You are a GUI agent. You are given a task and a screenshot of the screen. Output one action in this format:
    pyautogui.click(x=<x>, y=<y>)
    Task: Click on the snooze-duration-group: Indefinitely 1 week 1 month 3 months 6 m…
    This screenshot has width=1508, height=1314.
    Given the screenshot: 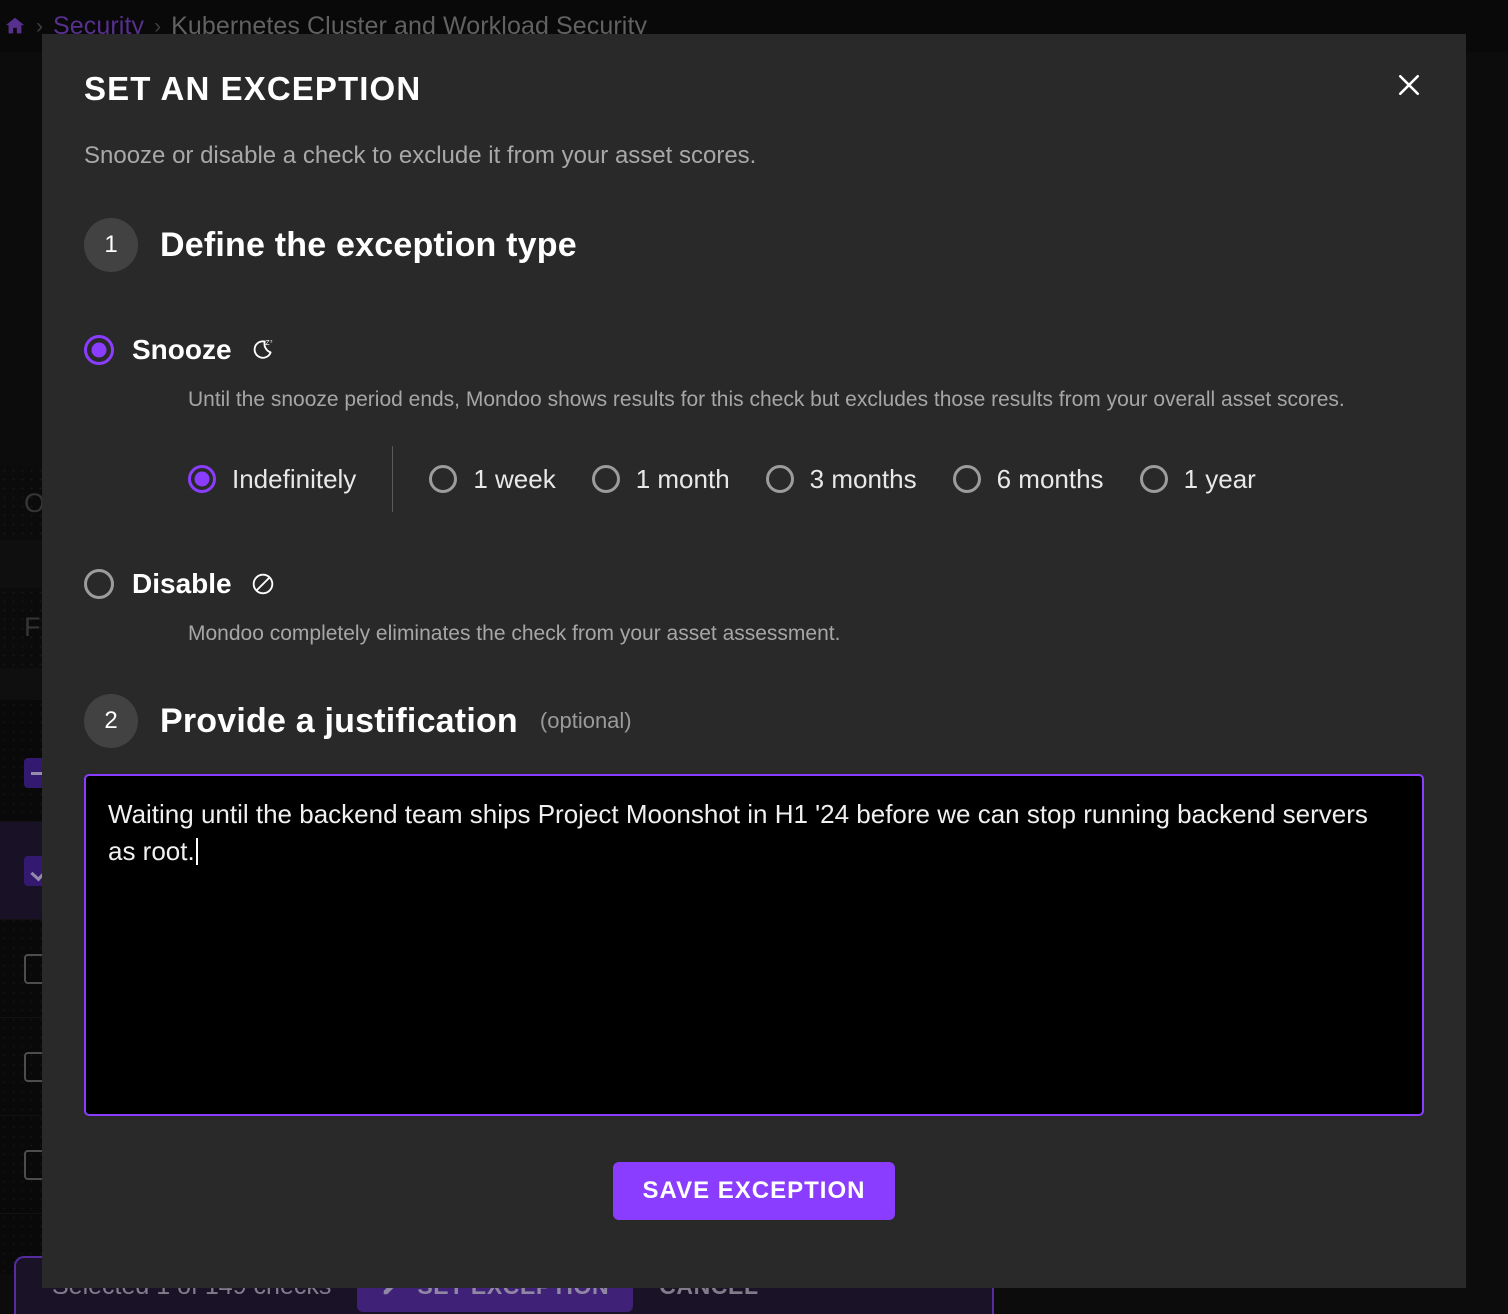 What is the action you would take?
    pyautogui.click(x=754, y=479)
    